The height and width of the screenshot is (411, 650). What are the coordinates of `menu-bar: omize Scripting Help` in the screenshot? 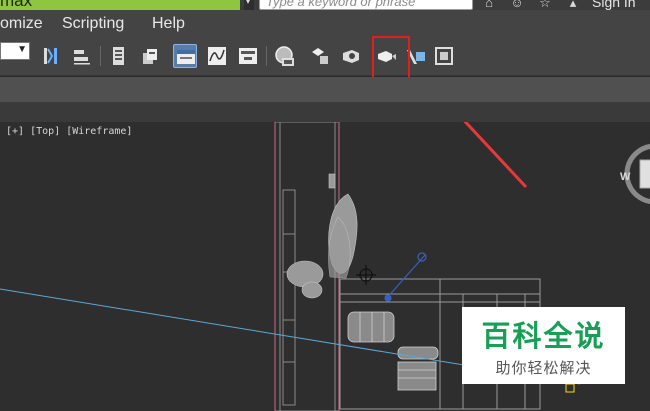 It's located at (325, 24).